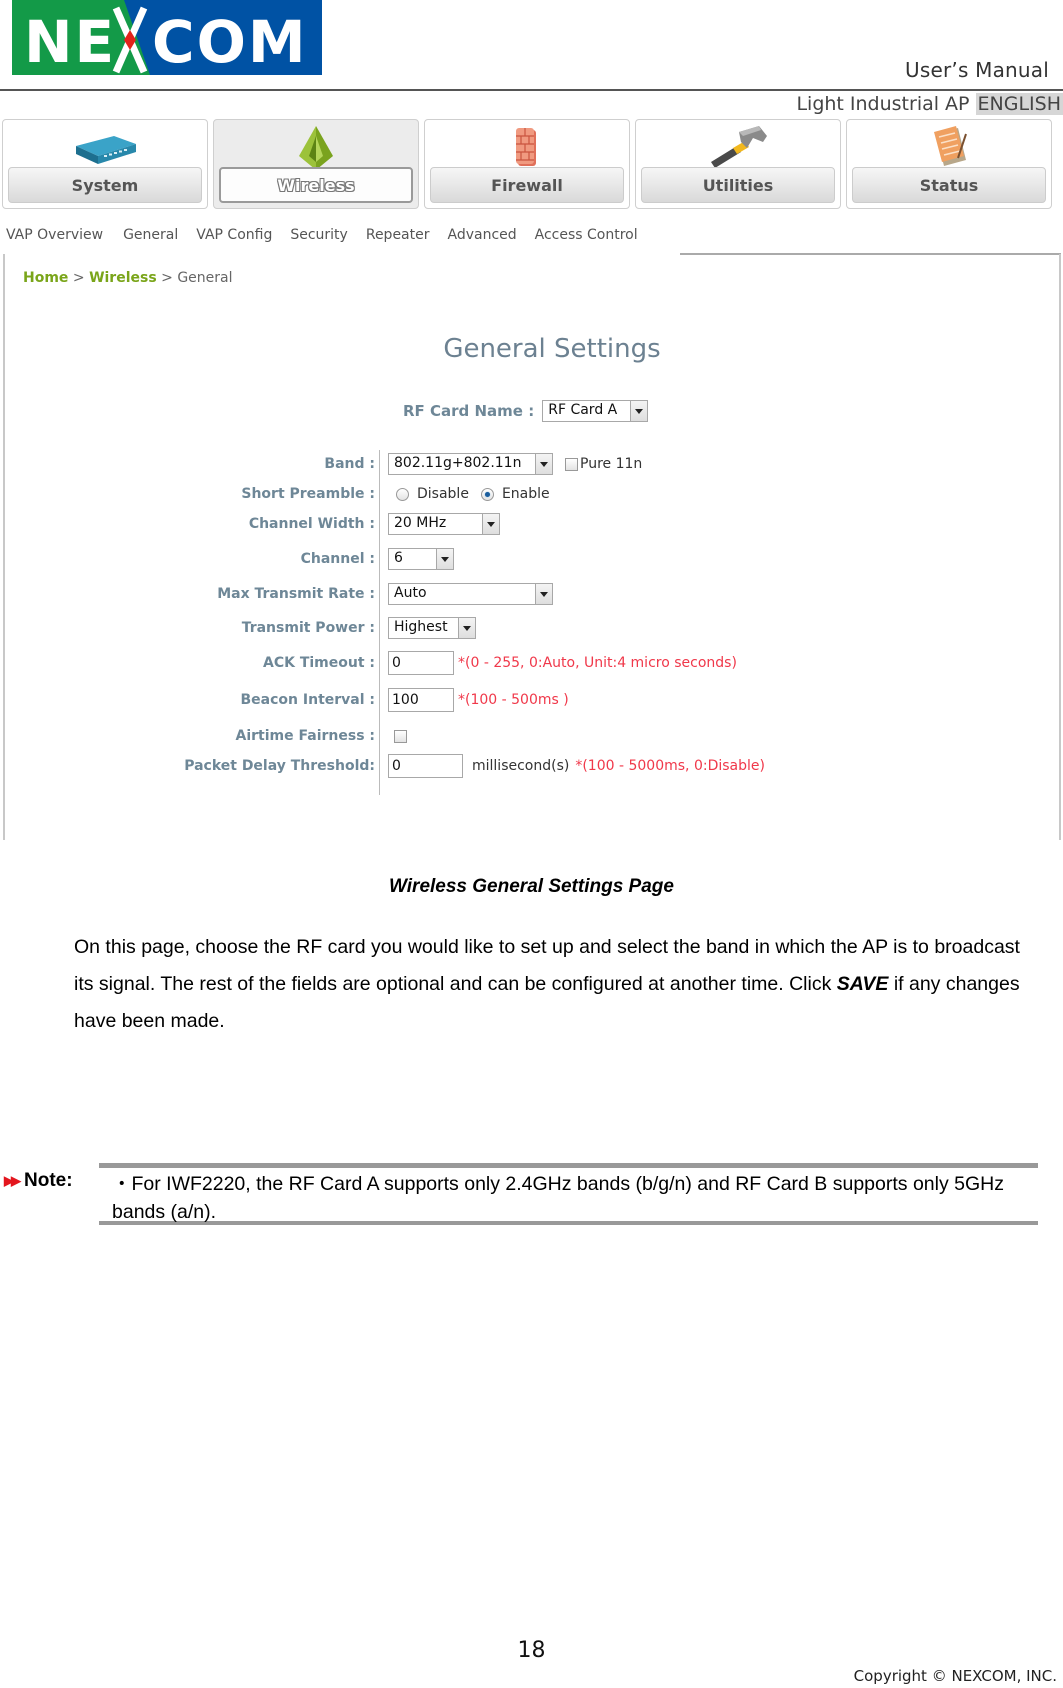 Image resolution: width=1063 pixels, height=1688 pixels. I want to click on rf-card-select: RF Card A, so click(595, 411).